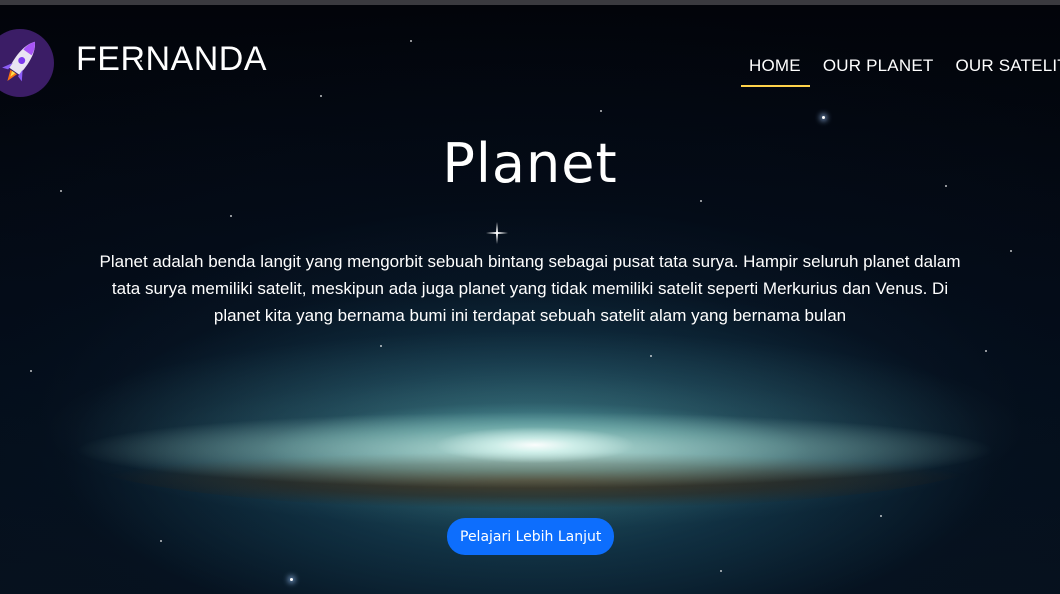  I want to click on window-top-border, so click(530, 2).